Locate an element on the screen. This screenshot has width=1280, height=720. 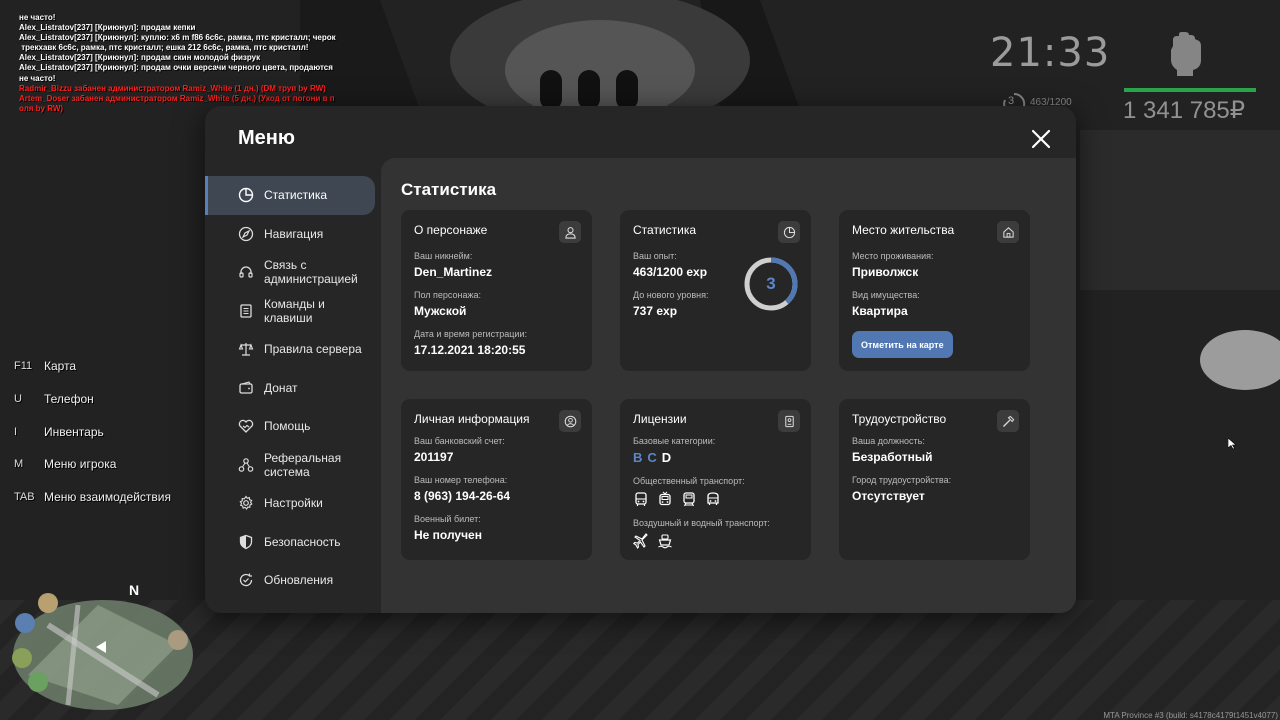
position-value: Безработный is located at coordinates (892, 457).